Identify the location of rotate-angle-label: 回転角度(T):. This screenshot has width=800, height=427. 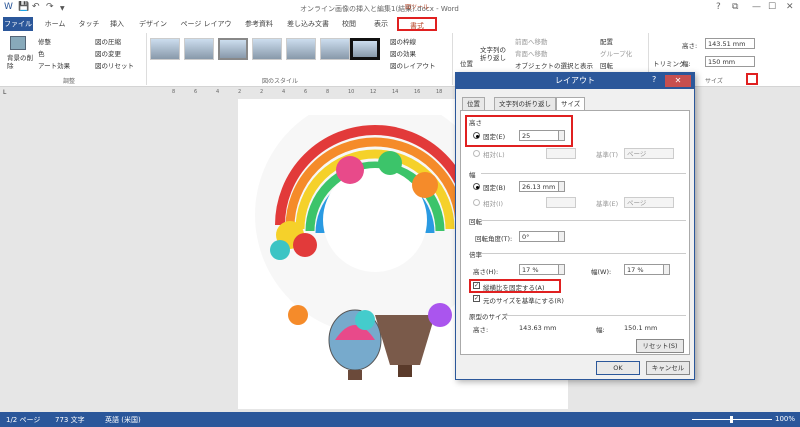
(494, 239).